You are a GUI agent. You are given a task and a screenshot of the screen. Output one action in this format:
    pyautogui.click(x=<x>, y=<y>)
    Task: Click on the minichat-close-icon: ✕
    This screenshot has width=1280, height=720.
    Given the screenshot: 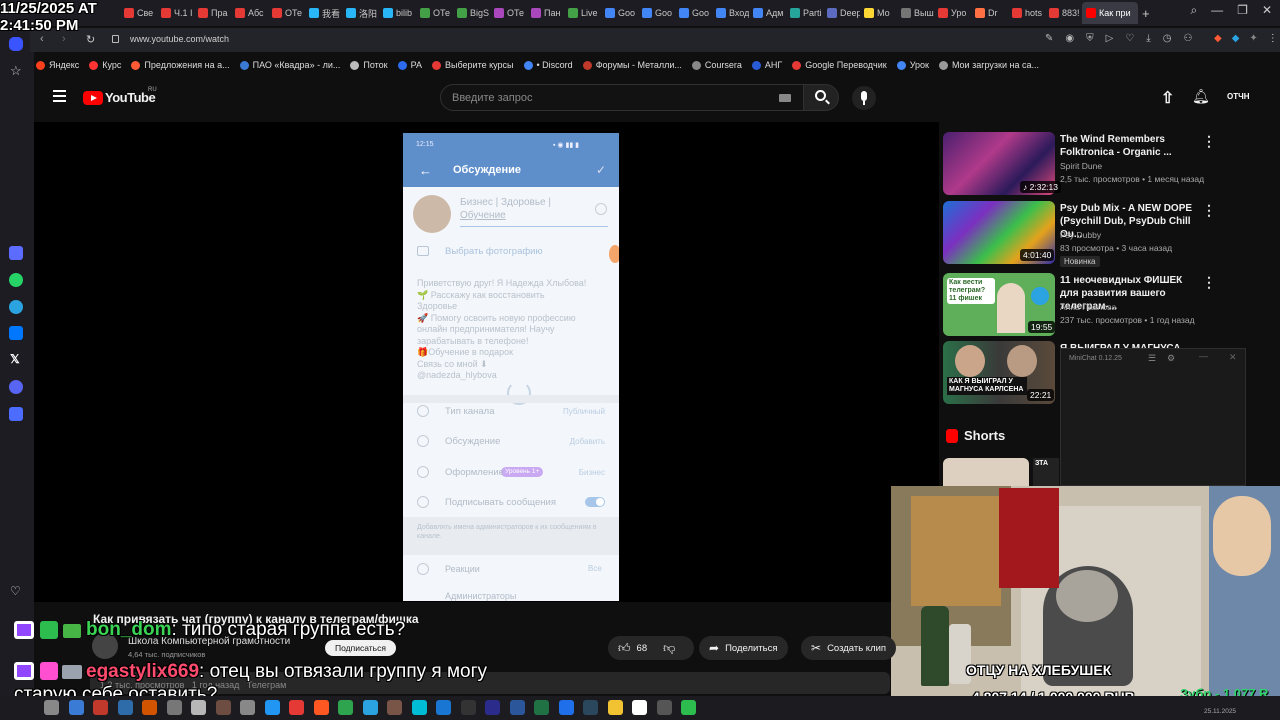 What is the action you would take?
    pyautogui.click(x=1233, y=357)
    